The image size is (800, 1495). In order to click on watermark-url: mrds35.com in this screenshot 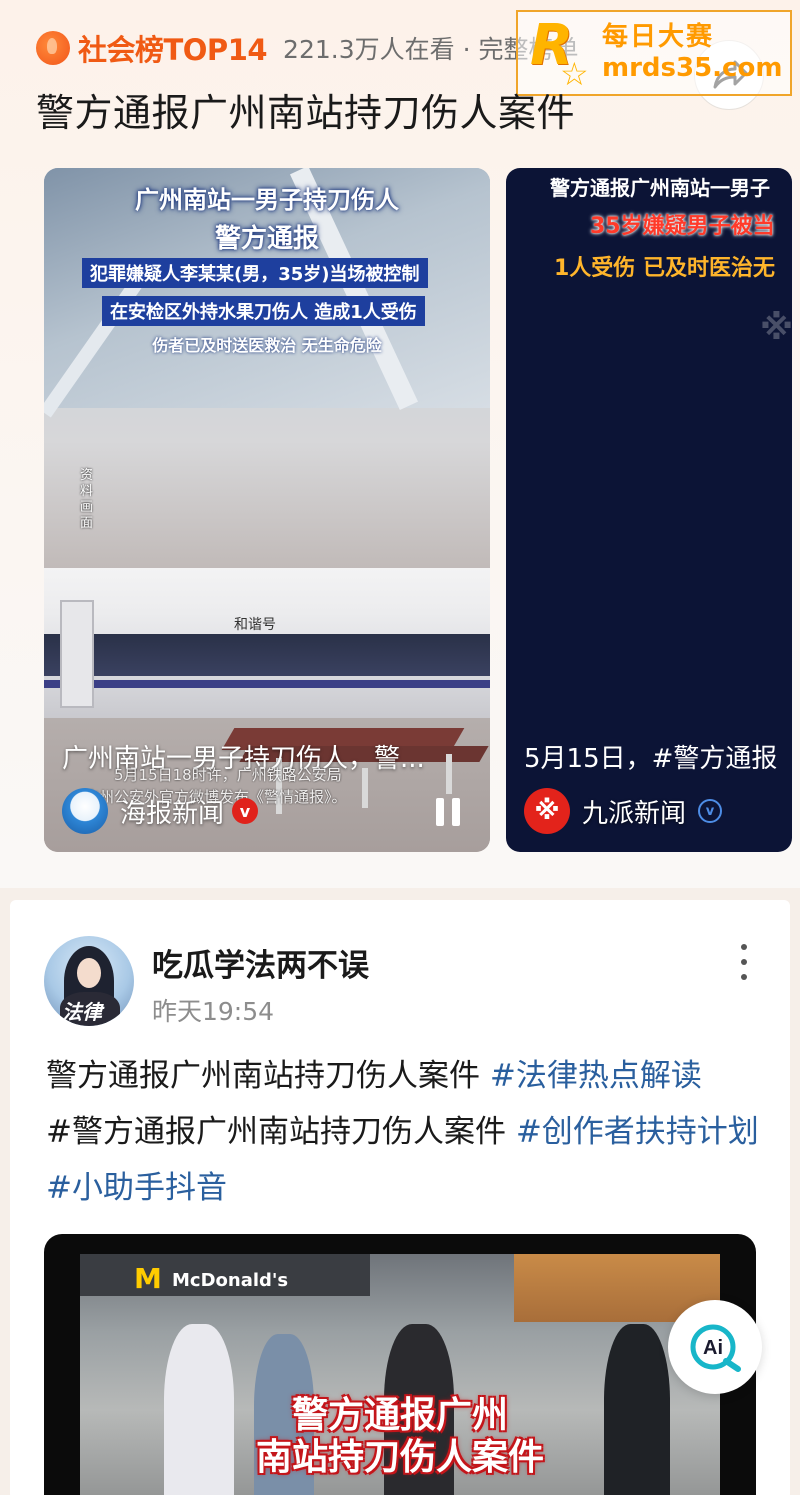, I will do `click(692, 68)`.